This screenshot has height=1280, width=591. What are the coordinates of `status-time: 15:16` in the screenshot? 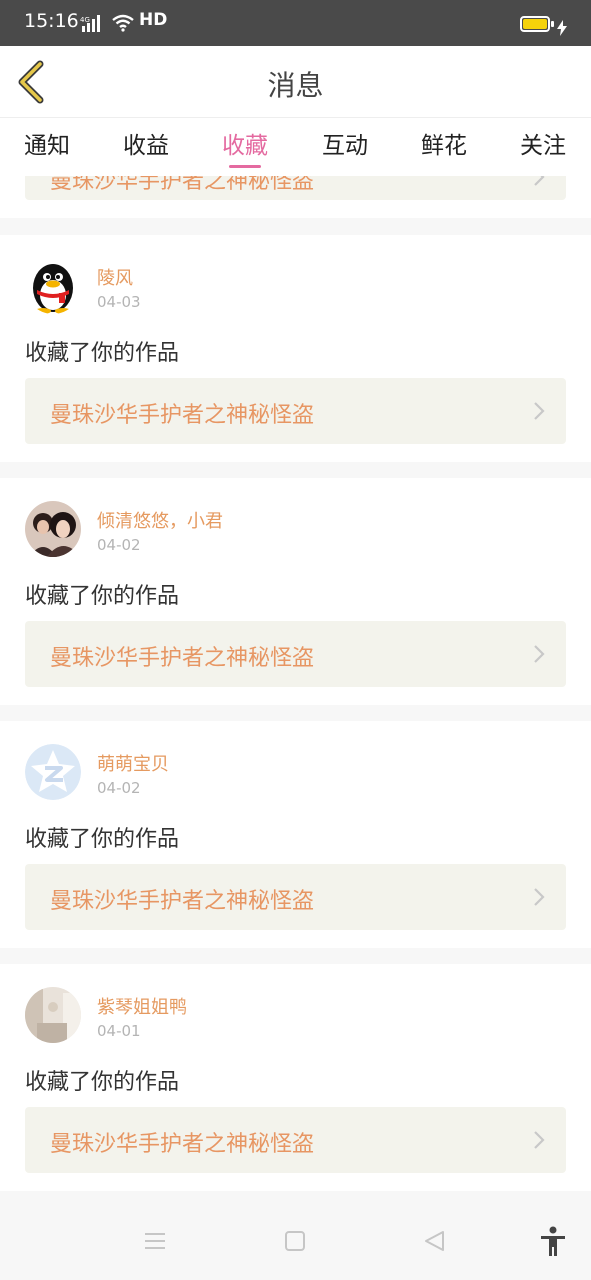 It's located at (51, 21).